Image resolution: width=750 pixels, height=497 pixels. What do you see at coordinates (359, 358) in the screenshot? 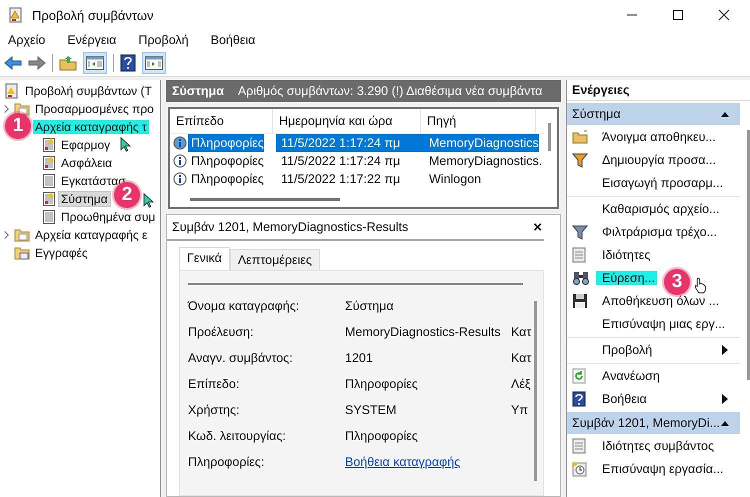
I see `field-value: 1201` at bounding box center [359, 358].